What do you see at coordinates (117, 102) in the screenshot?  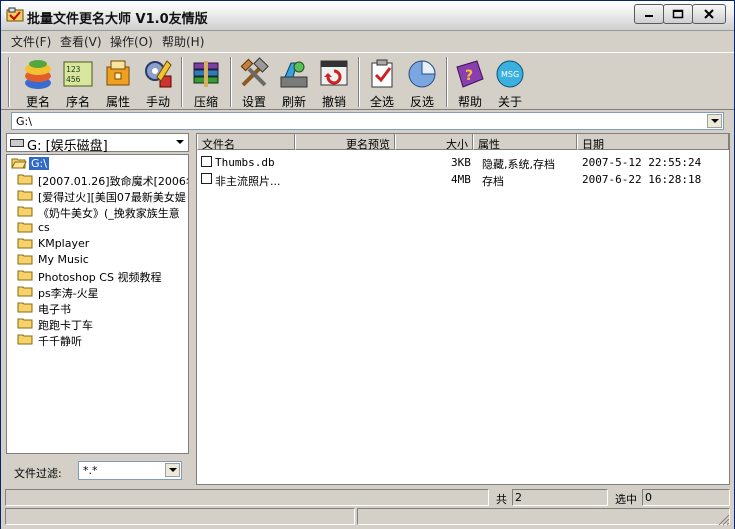 I see `properties-label: 属性` at bounding box center [117, 102].